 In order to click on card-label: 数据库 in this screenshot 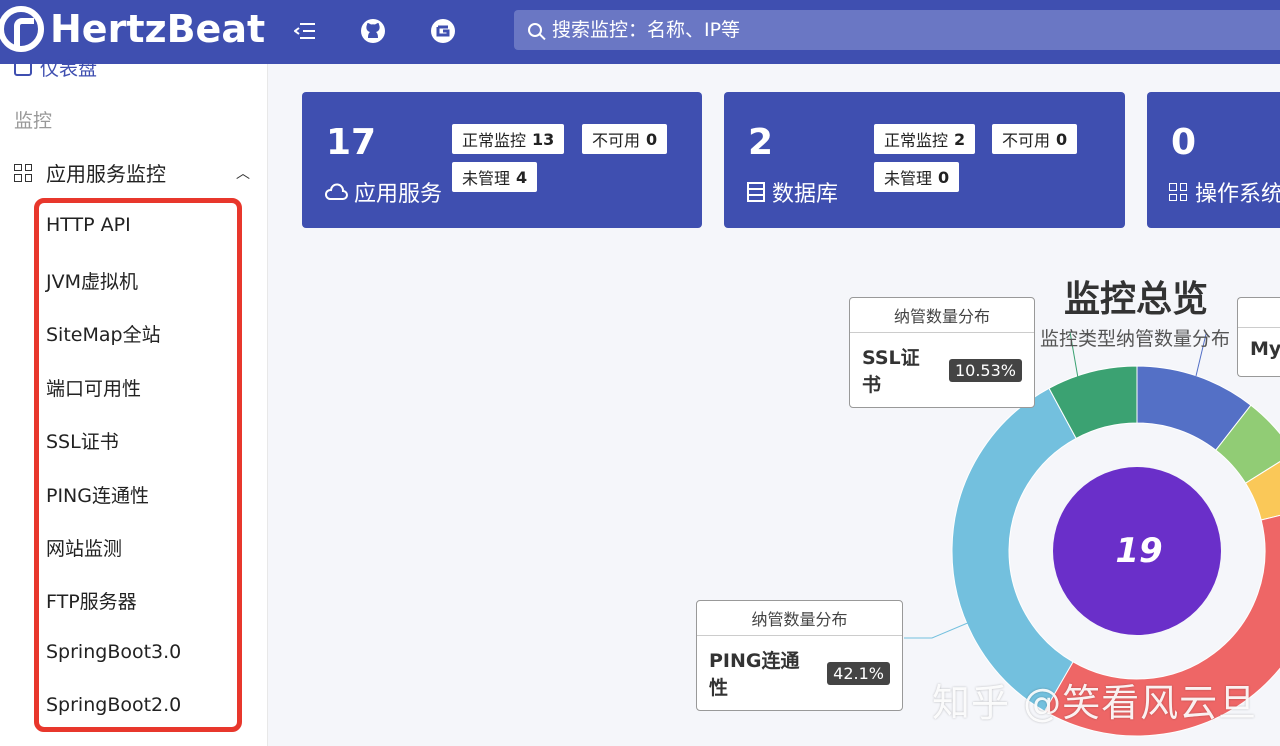, I will do `click(805, 194)`.